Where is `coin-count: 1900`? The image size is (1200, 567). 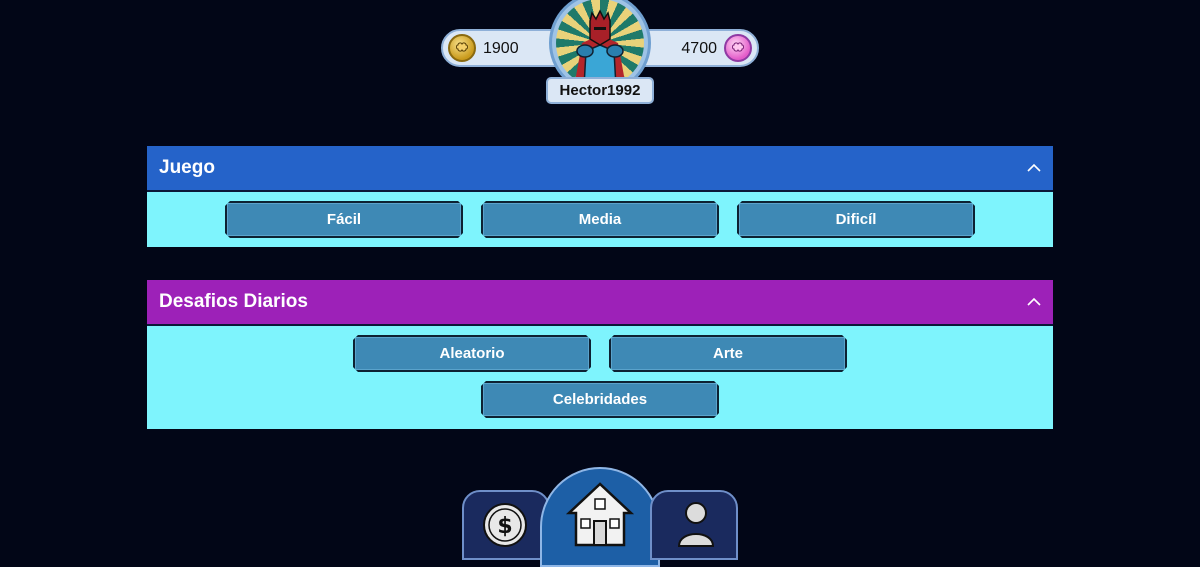
coin-count: 1900 is located at coordinates (501, 48).